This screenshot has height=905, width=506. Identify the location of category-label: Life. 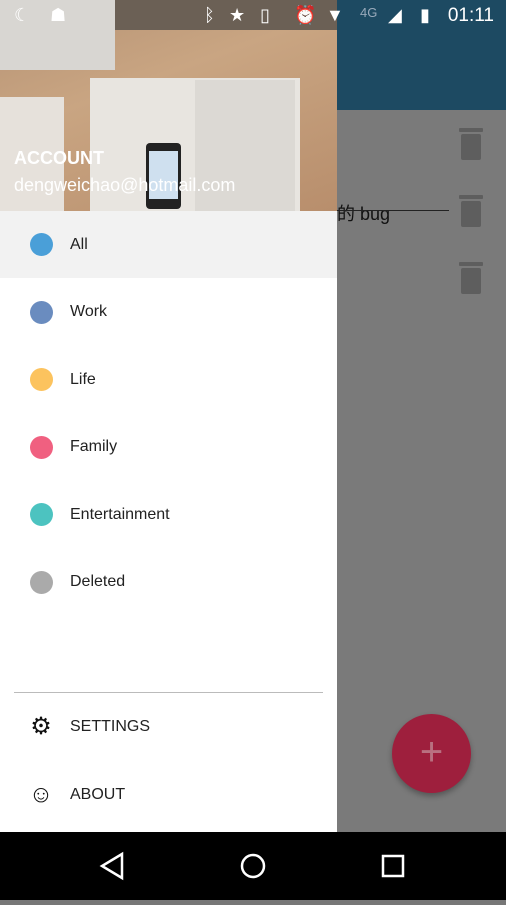
(83, 379).